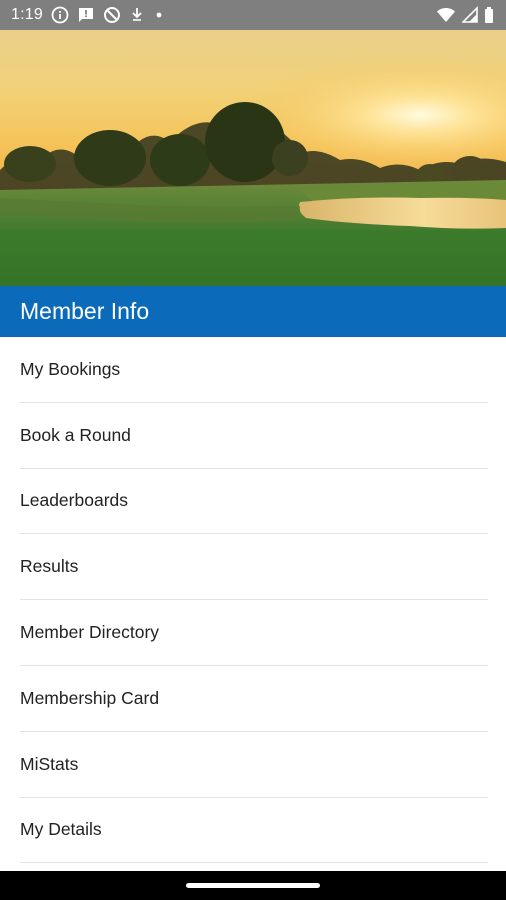 Image resolution: width=506 pixels, height=900 pixels. I want to click on menu-item-membership-card: Membership Card, so click(254, 699).